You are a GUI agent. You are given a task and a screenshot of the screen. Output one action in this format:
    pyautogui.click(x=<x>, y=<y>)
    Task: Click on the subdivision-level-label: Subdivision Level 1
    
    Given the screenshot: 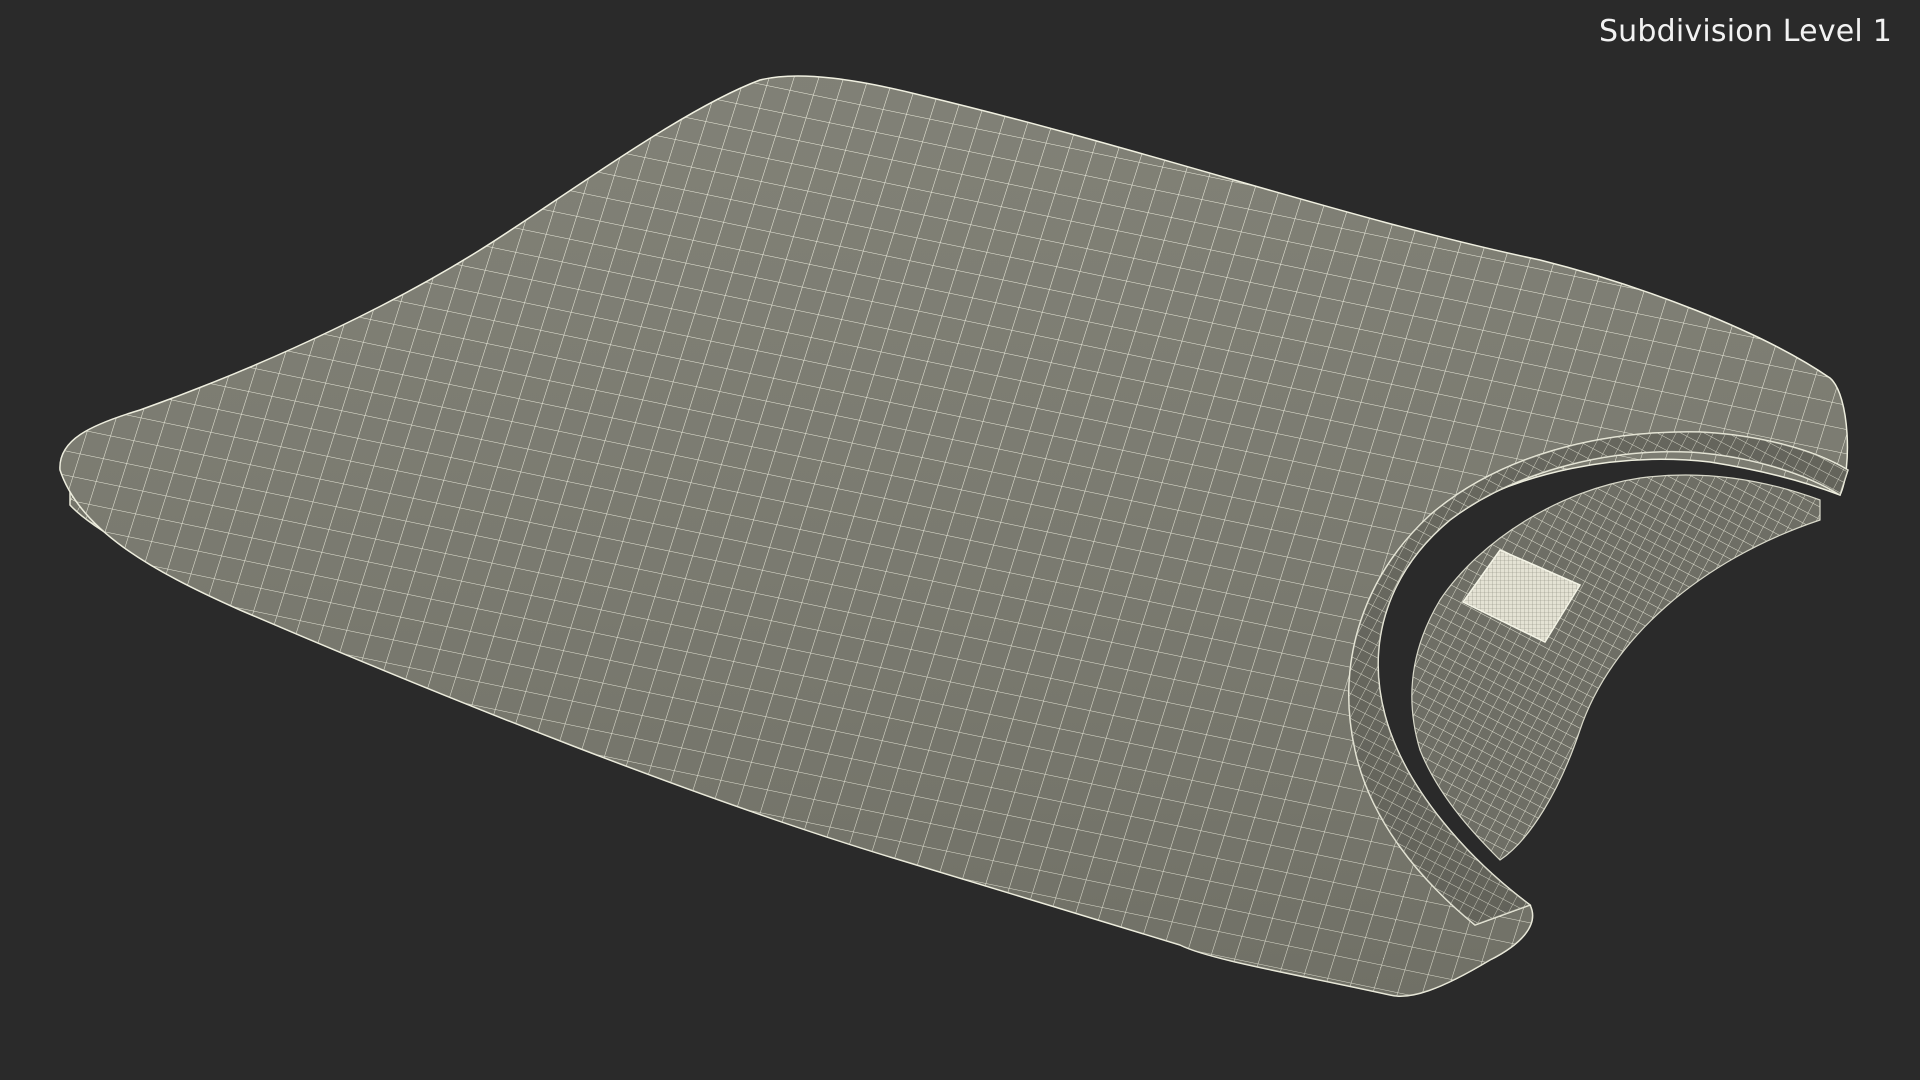 What is the action you would take?
    pyautogui.click(x=1745, y=31)
    